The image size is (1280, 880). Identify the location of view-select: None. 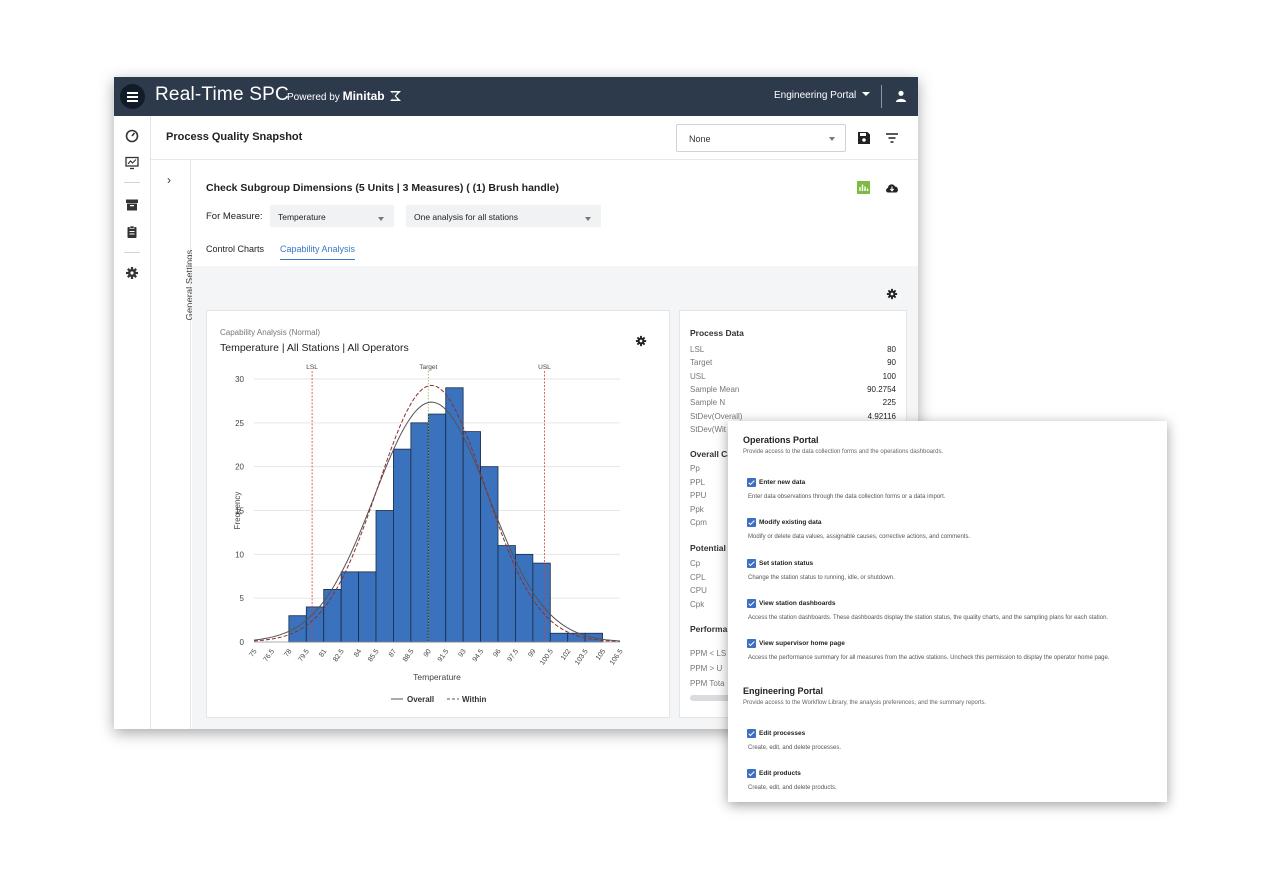
(761, 138).